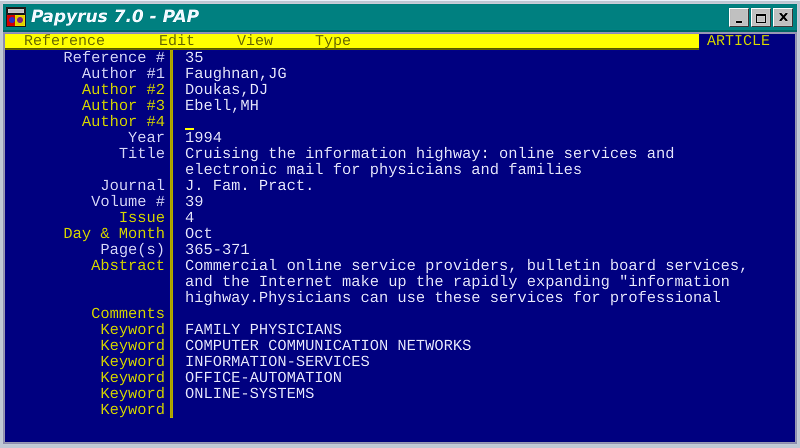  What do you see at coordinates (328, 346) in the screenshot?
I see `field-value: COMPUTER COMMUNICATION NETWORKS` at bounding box center [328, 346].